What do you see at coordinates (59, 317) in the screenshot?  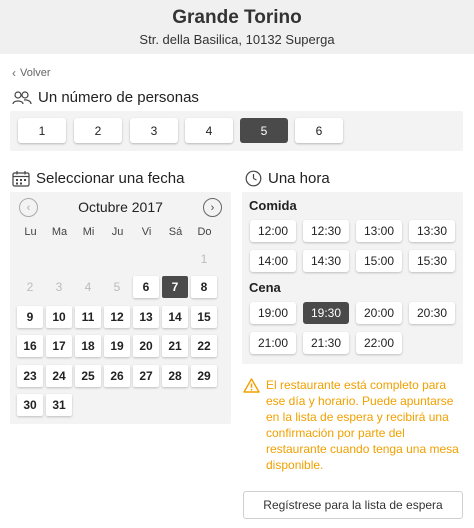 I see `calendar-day: 10` at bounding box center [59, 317].